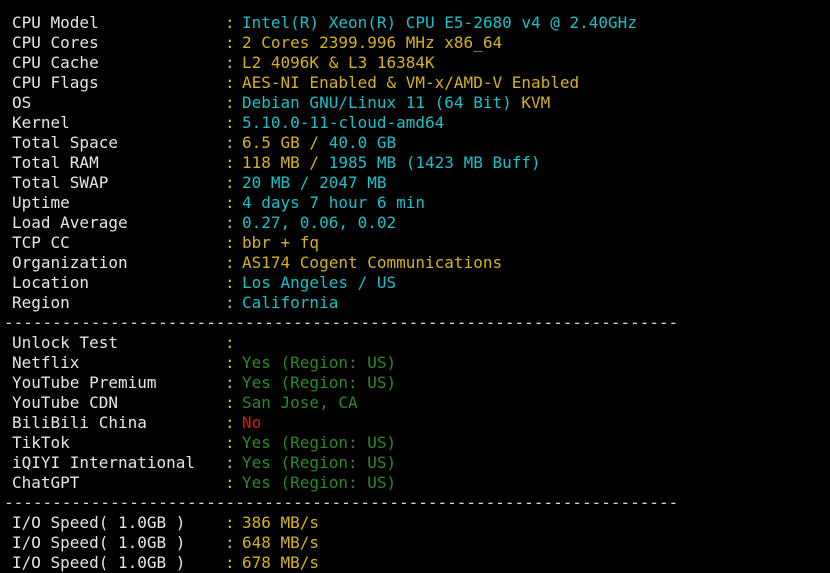  I want to click on info-label: CPU Cache, so click(55, 62).